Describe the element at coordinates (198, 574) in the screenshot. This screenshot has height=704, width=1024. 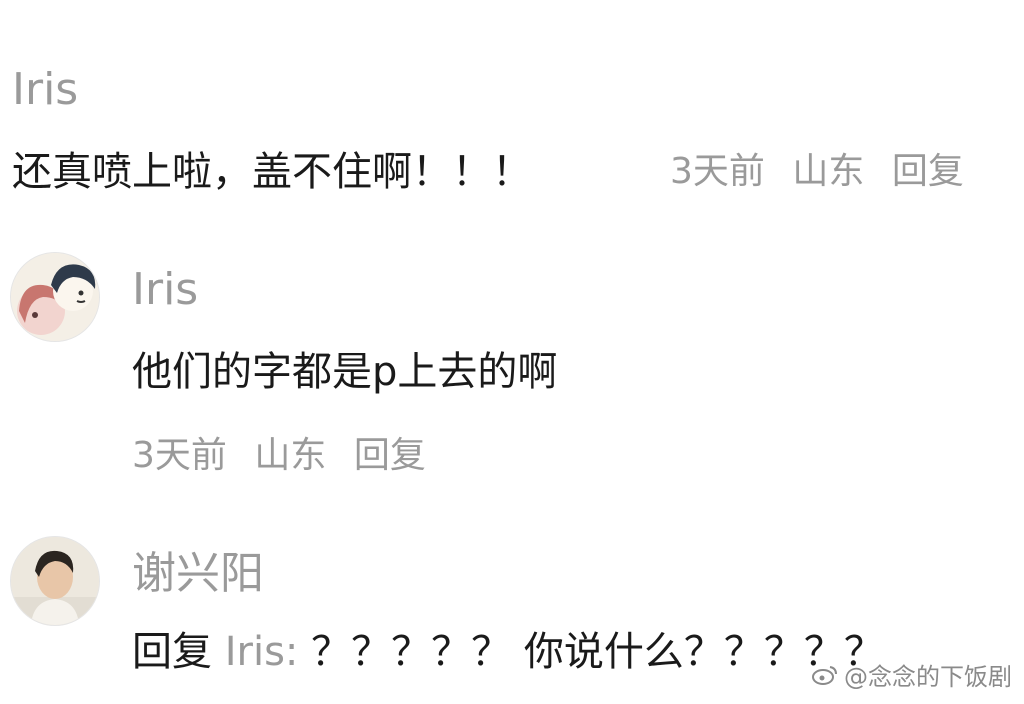
I see `comment-3-username: 谢兴阳` at that location.